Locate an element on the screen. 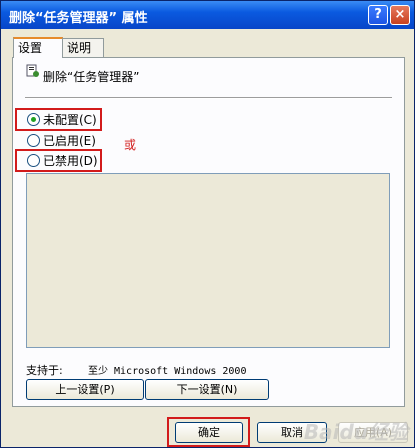 The height and width of the screenshot is (448, 415). close-button: × is located at coordinates (400, 15).